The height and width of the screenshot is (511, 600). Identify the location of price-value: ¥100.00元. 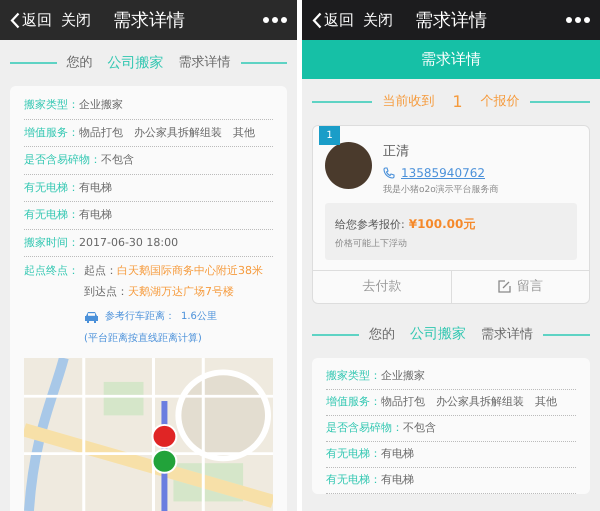
(442, 224).